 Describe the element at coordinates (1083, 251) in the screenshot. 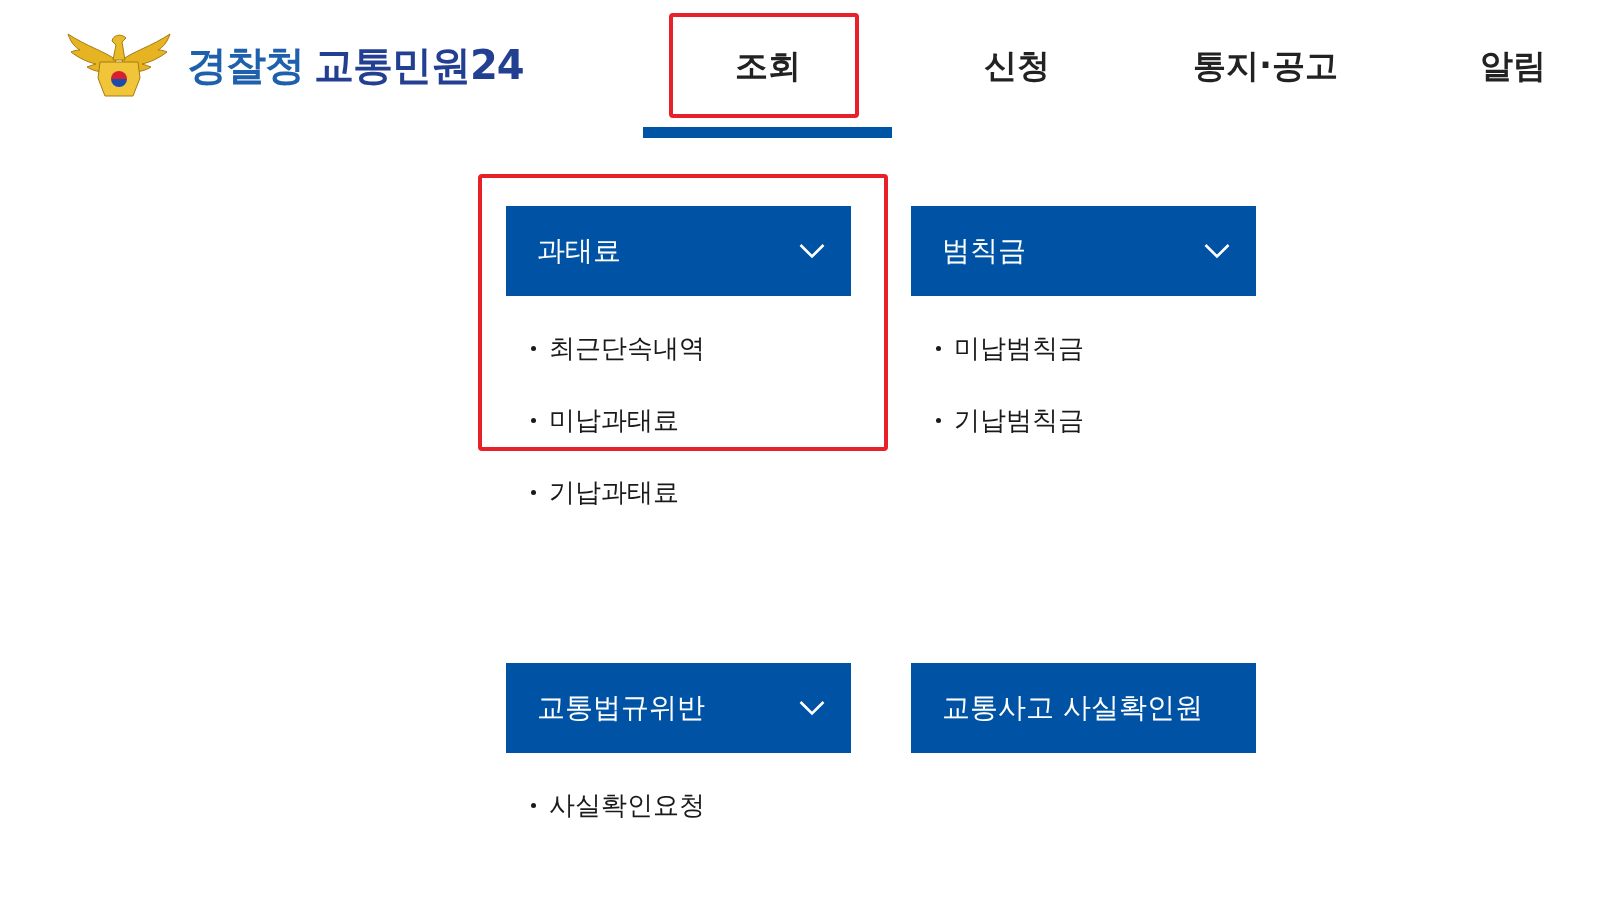

I see `menu-header-button: 범칙금` at that location.